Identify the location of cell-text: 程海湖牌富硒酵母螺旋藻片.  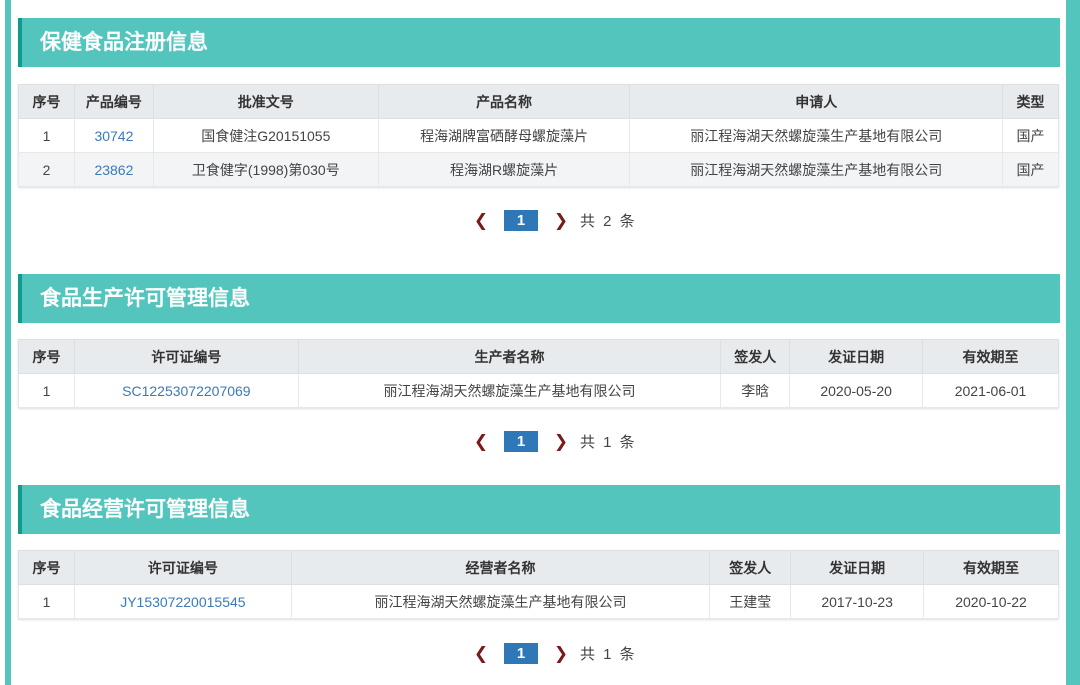
(504, 135).